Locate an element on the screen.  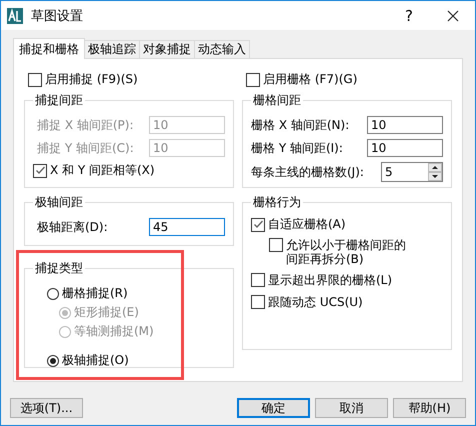
window-title: 草图设置 is located at coordinates (57, 16).